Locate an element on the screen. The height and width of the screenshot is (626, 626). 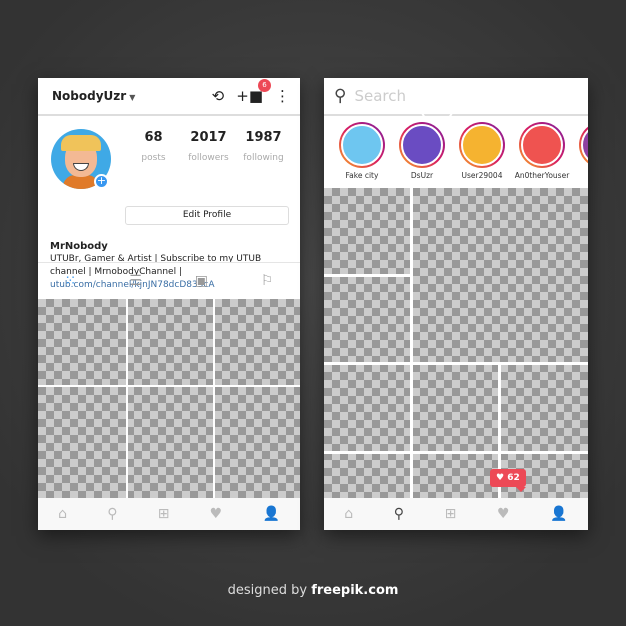
edit-profile-button: Edit Profile is located at coordinates (207, 215).